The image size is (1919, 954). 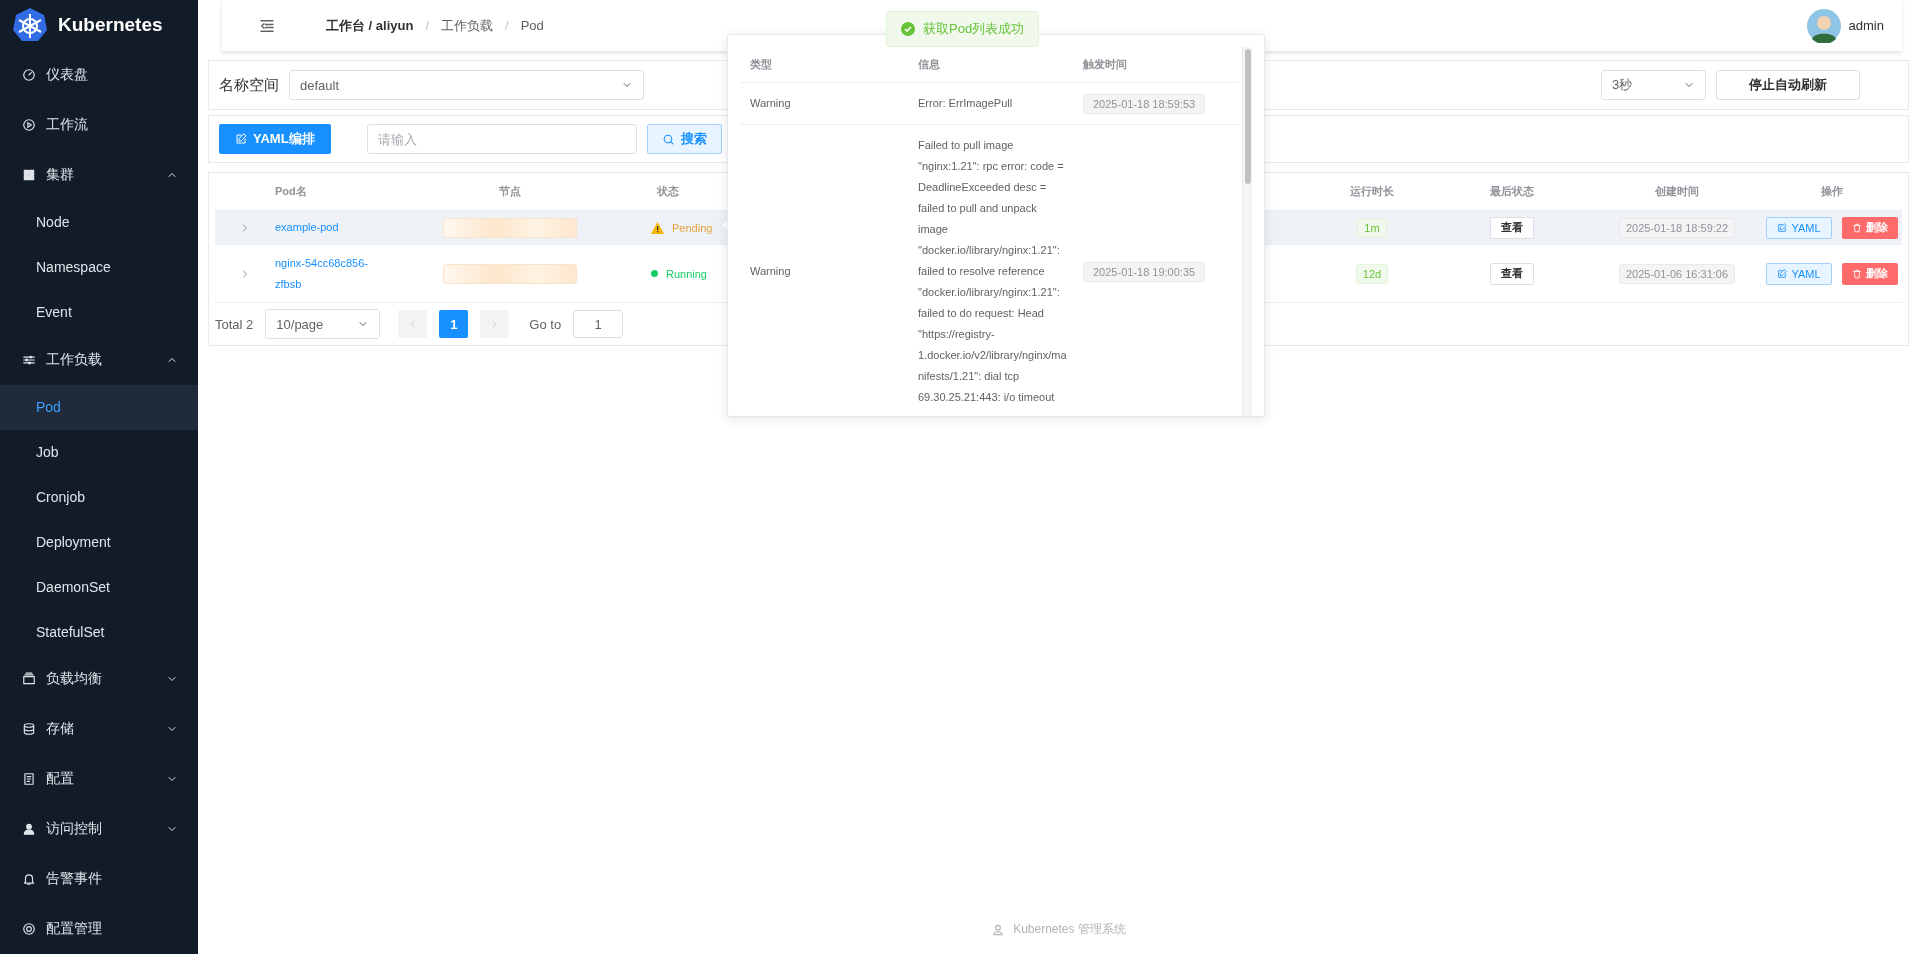 I want to click on breadcrumb-item: 工作台 / aliyun, so click(x=370, y=25).